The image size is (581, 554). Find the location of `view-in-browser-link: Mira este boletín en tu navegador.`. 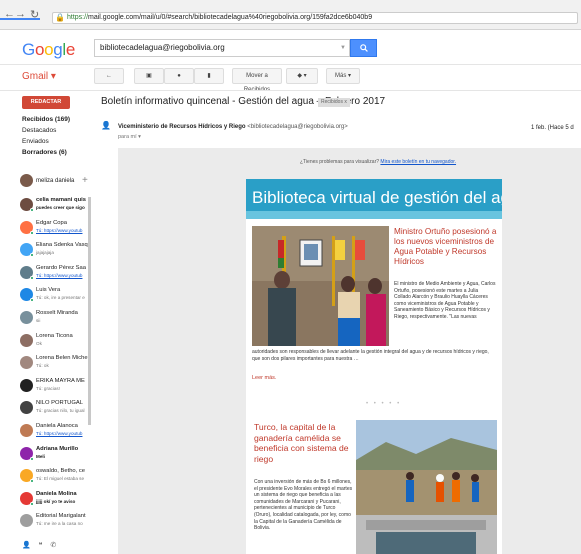

view-in-browser-link: Mira este boletín en tu navegador. is located at coordinates (418, 162).